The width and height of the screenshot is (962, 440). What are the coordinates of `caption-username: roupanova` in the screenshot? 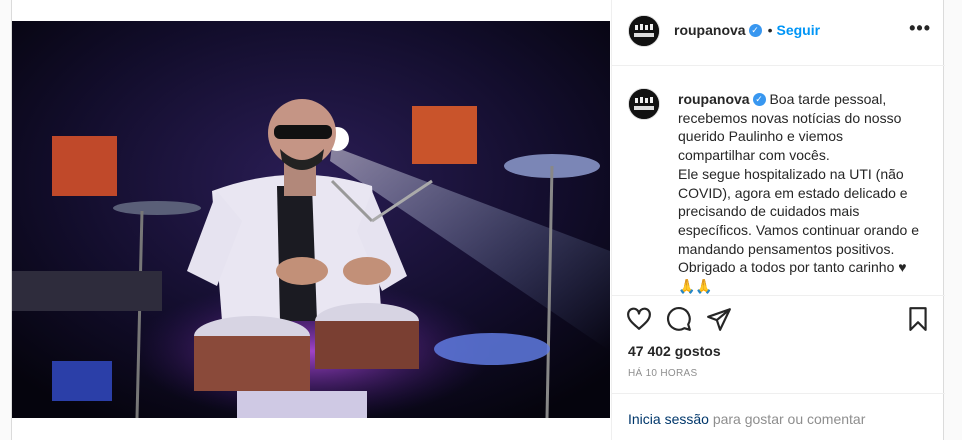 It's located at (714, 99).